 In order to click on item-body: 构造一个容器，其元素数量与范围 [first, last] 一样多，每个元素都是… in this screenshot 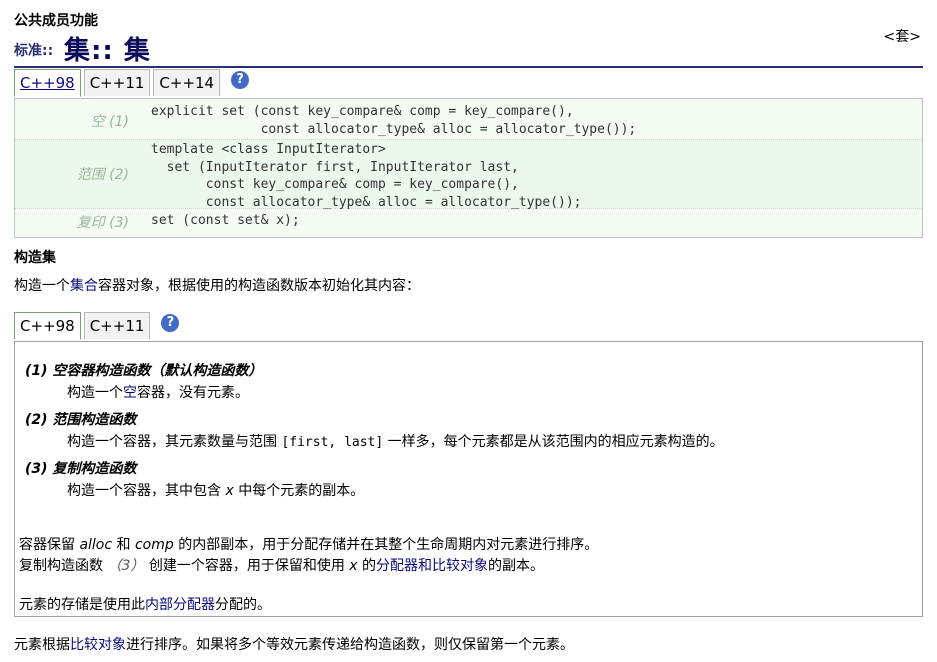, I will do `click(395, 442)`.